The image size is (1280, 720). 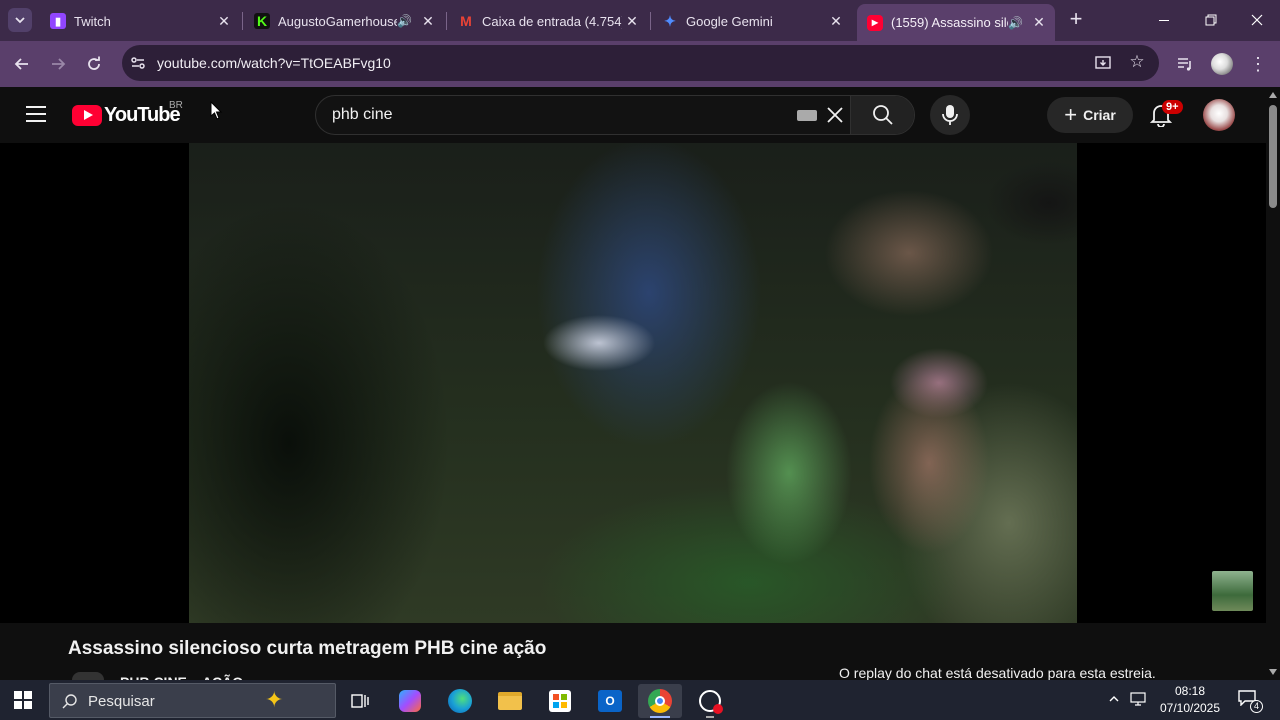 I want to click on task-view-icon, so click(x=360, y=701).